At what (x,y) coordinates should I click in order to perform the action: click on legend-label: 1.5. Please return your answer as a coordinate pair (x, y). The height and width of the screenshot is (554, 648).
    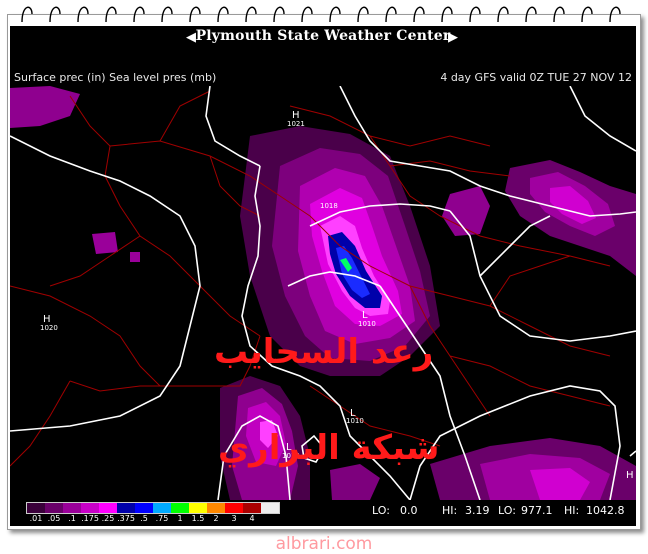
    Looking at the image, I should click on (198, 518).